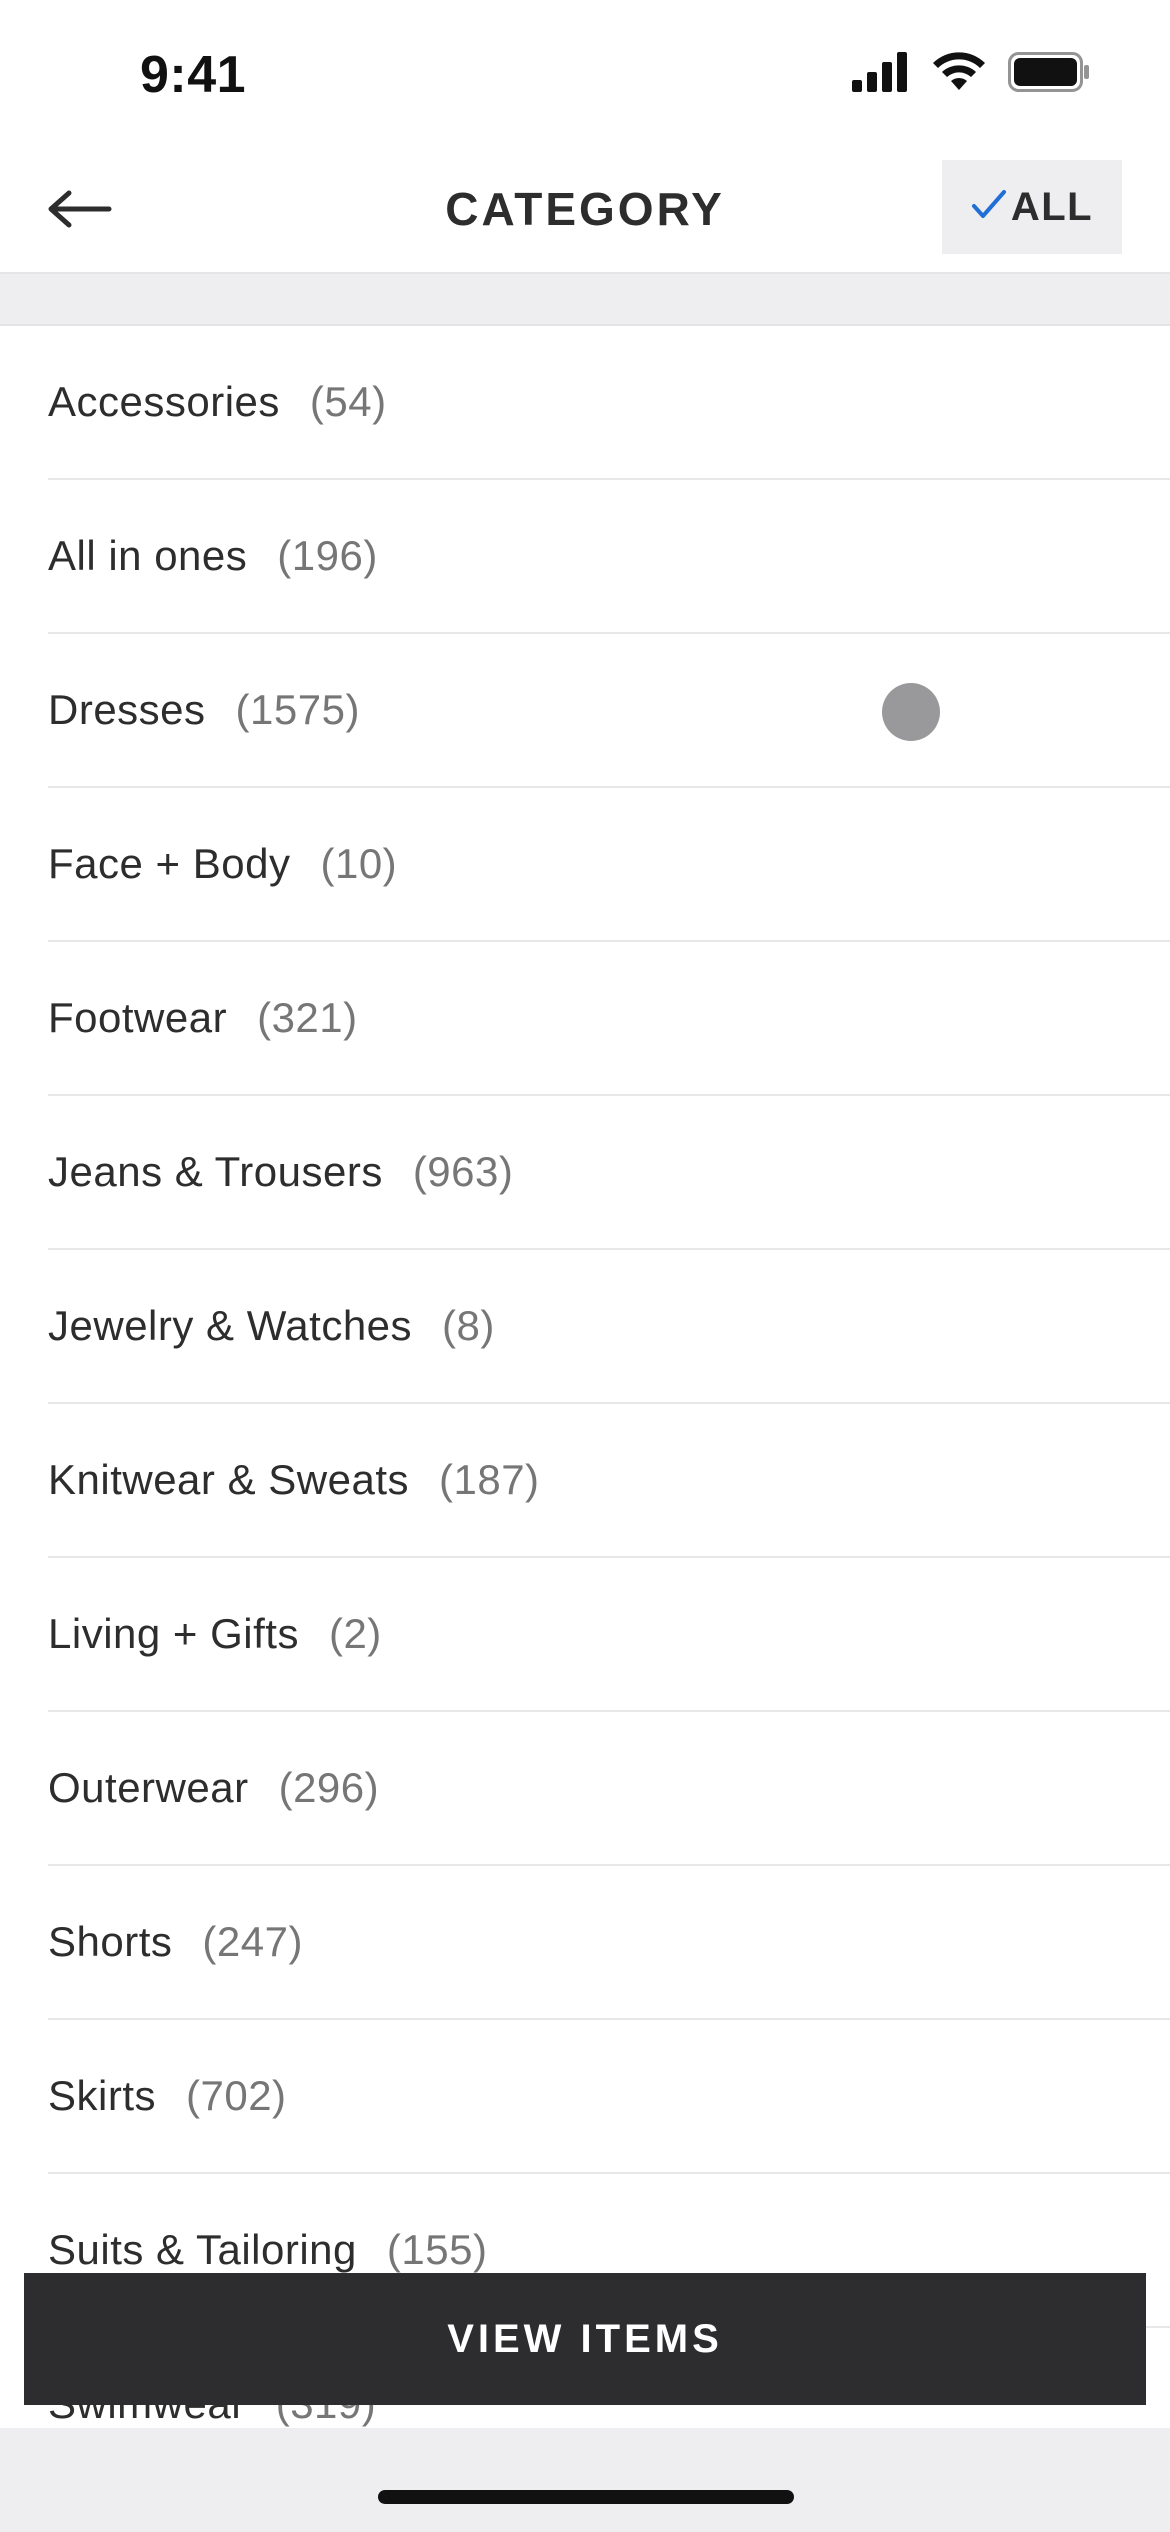 The width and height of the screenshot is (1170, 2532). I want to click on view-items-label: VIEW ITEMS, so click(585, 2338).